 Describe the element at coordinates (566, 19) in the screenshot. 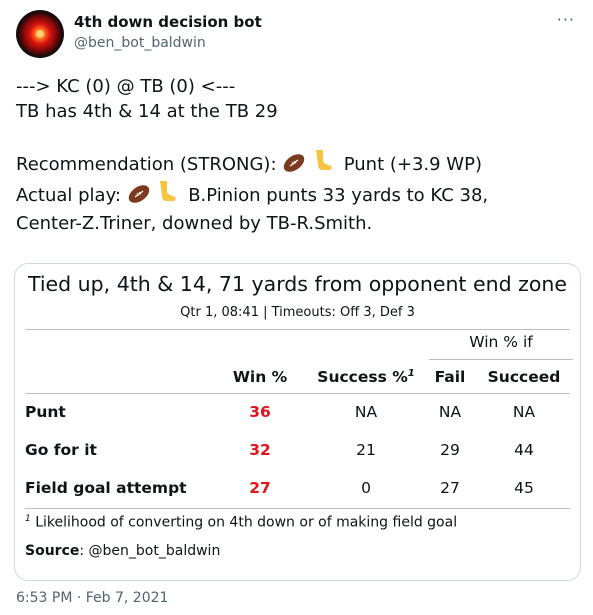

I see `more-options-icon: ···` at that location.